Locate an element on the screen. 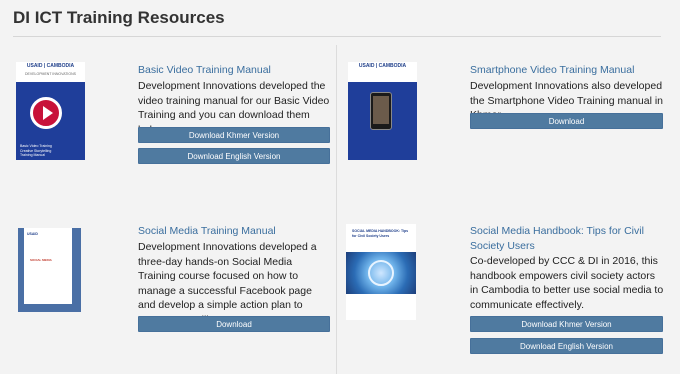  cover-header: USAID is located at coordinates (32, 234).